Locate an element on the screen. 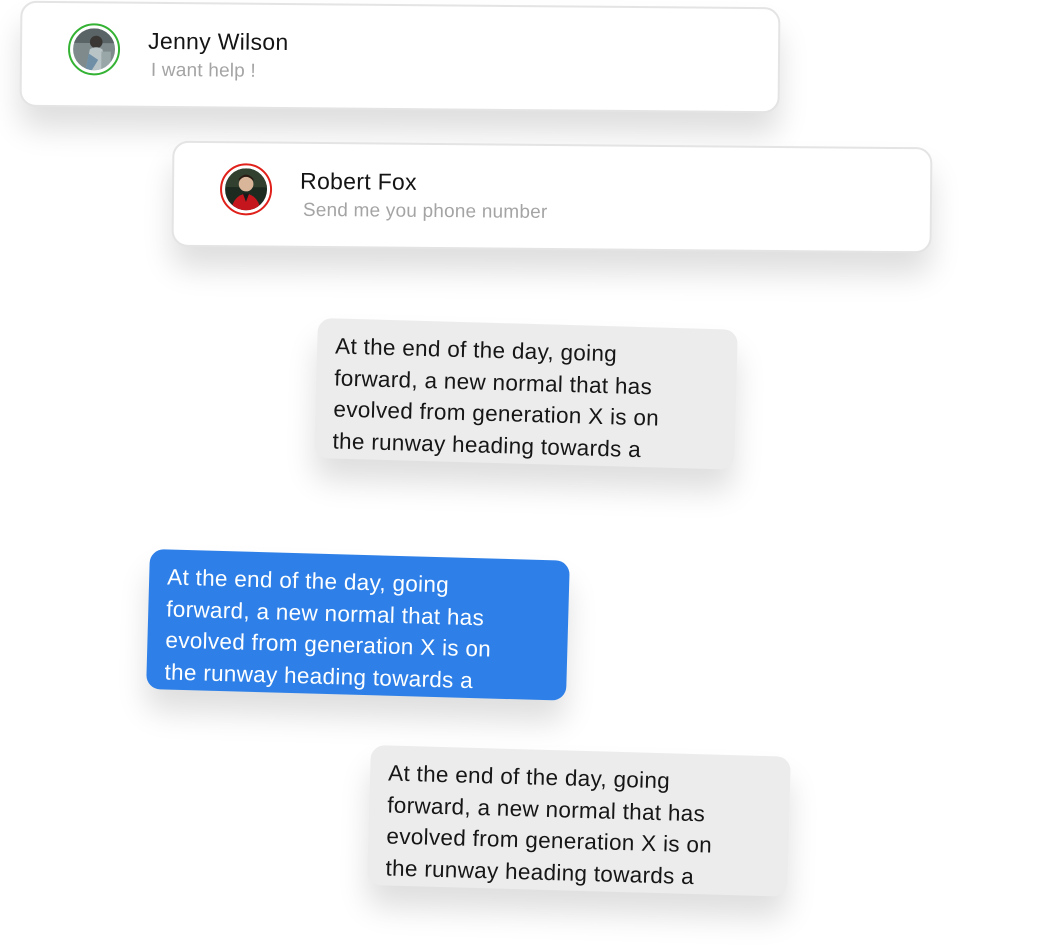 This screenshot has height=948, width=1040. contact-name: Jenny Wilson is located at coordinates (218, 41).